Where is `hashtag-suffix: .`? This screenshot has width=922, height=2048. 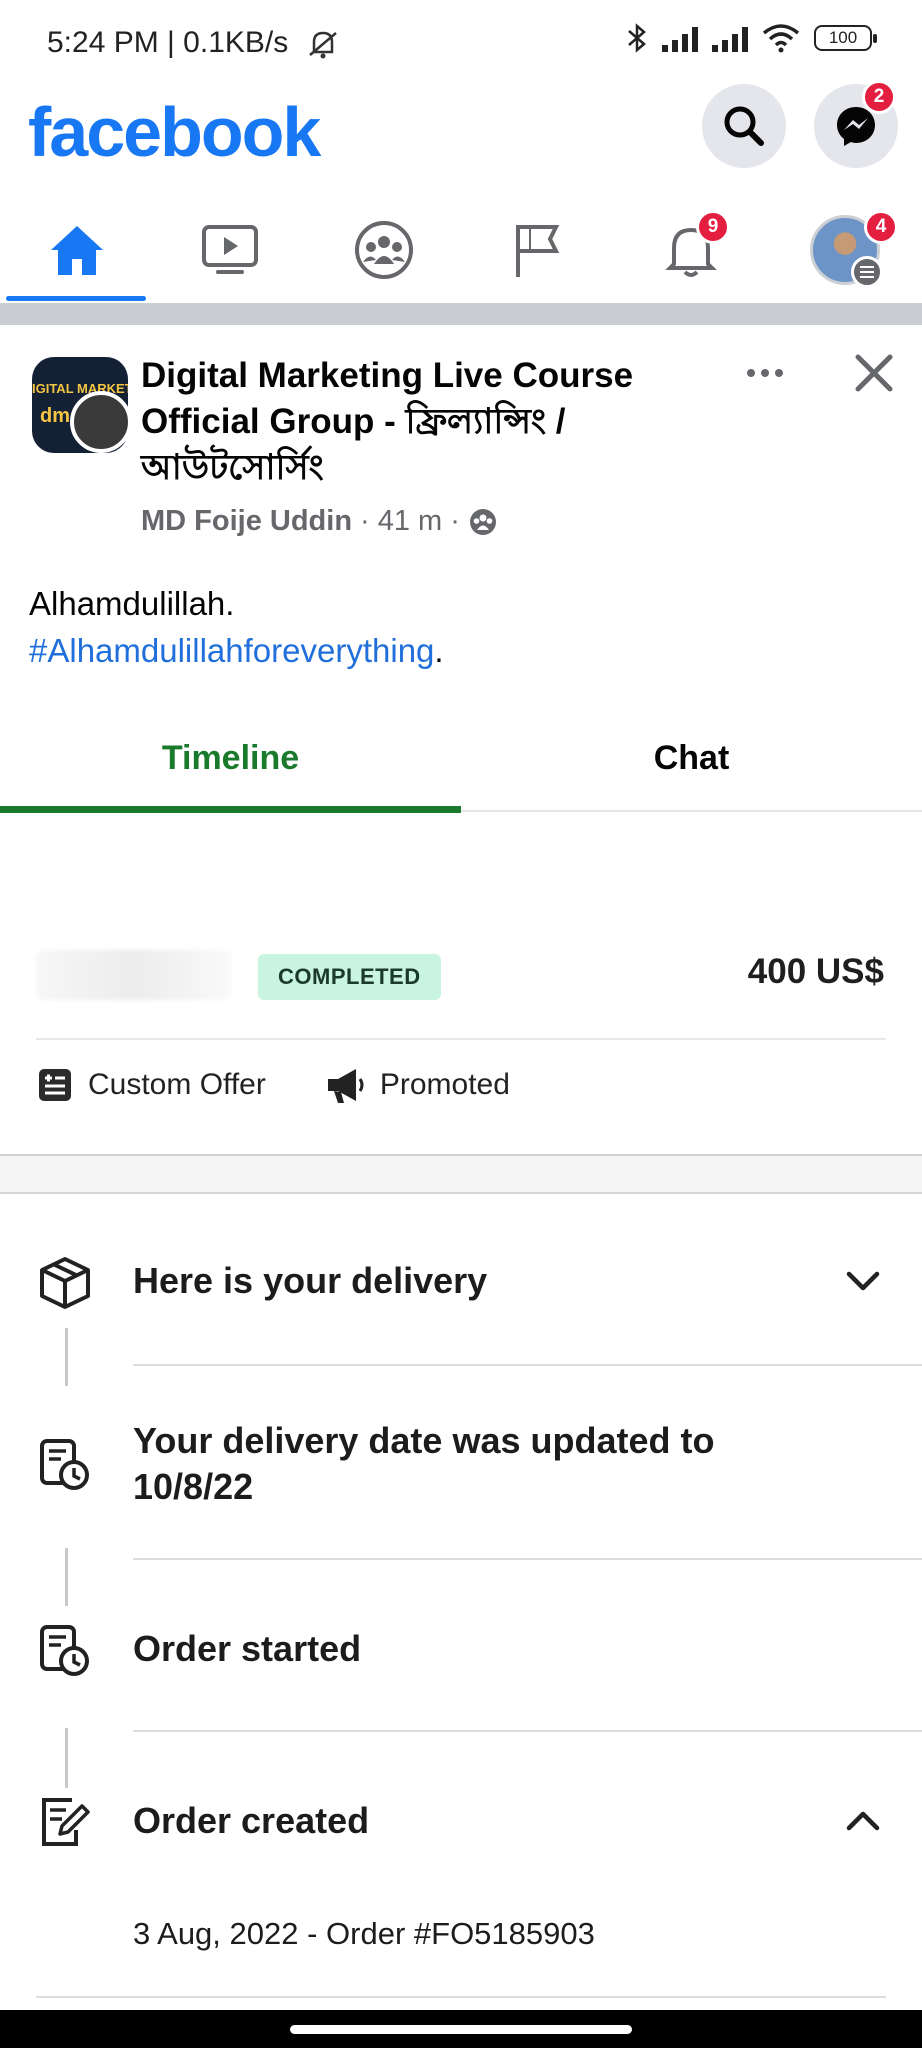
hashtag-suffix: . is located at coordinates (439, 650).